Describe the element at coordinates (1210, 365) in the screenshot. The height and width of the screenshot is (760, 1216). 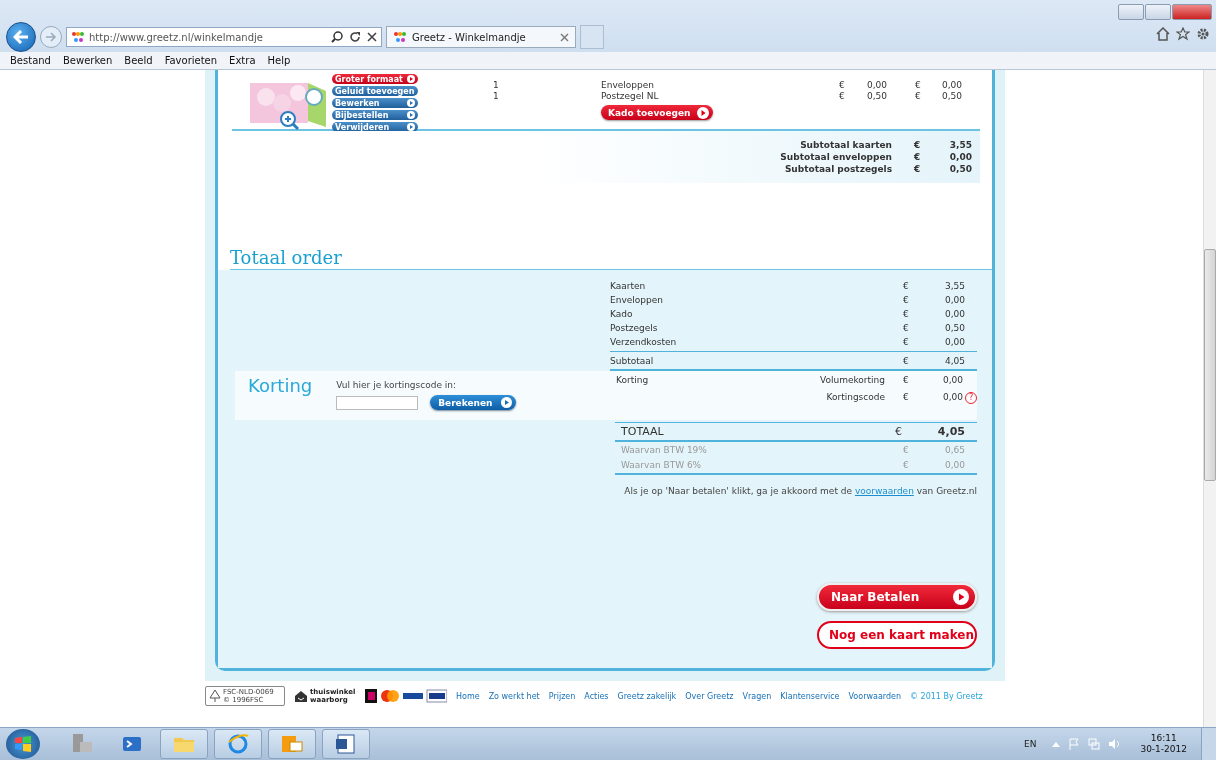
I see `scroll-thumb` at that location.